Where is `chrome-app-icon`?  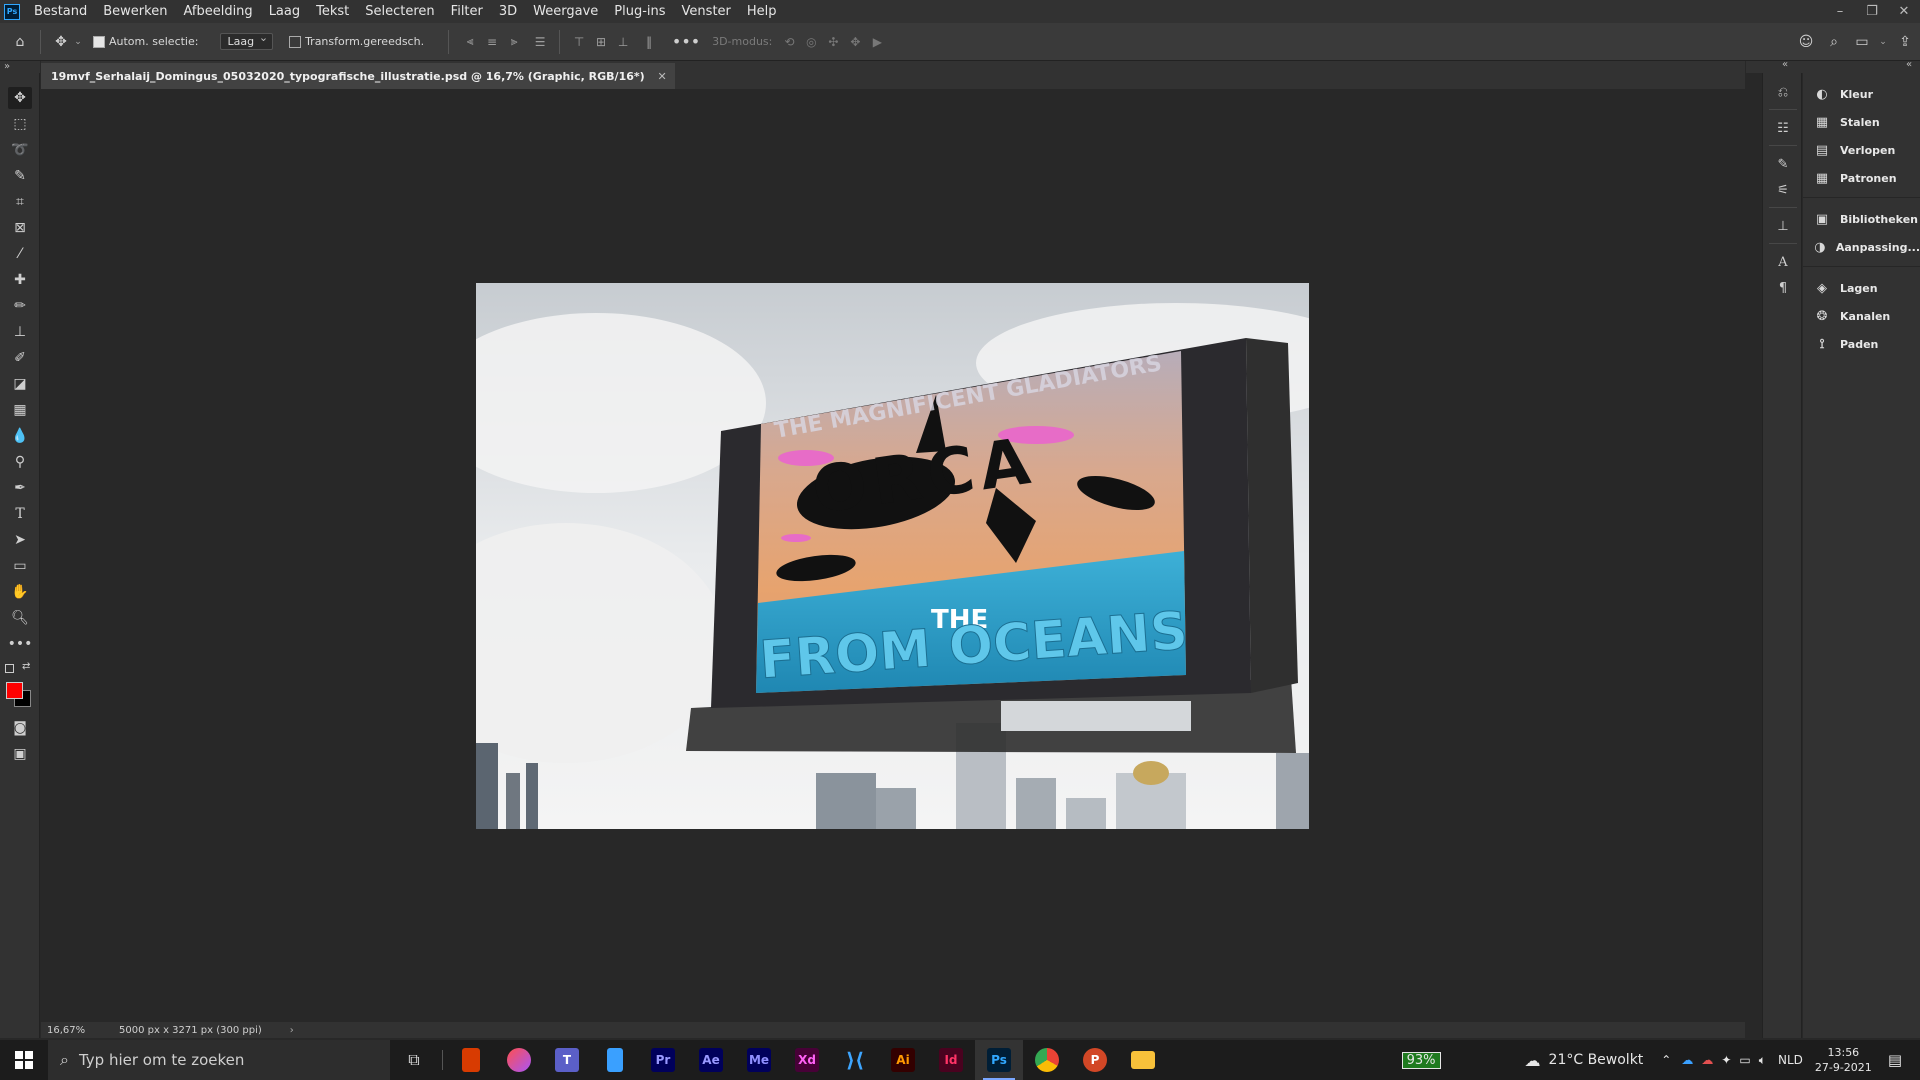
chrome-app-icon is located at coordinates (1047, 1060).